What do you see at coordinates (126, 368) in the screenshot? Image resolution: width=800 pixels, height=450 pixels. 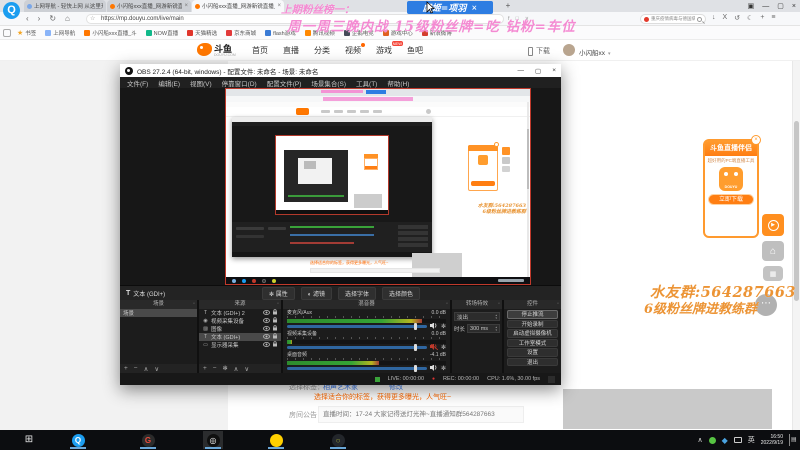 I see `add-scene-button: +` at bounding box center [126, 368].